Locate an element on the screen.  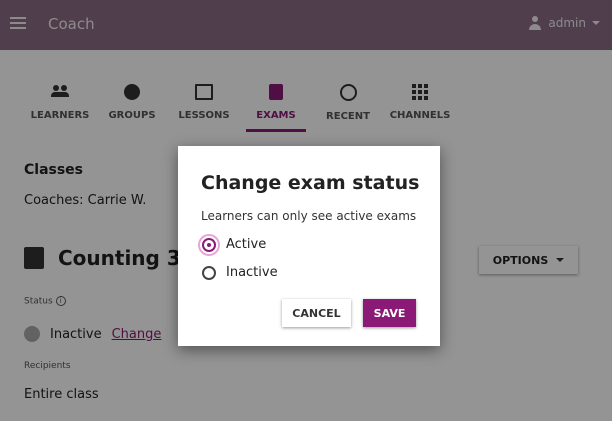
modal-title: Change exam status is located at coordinates (310, 183).